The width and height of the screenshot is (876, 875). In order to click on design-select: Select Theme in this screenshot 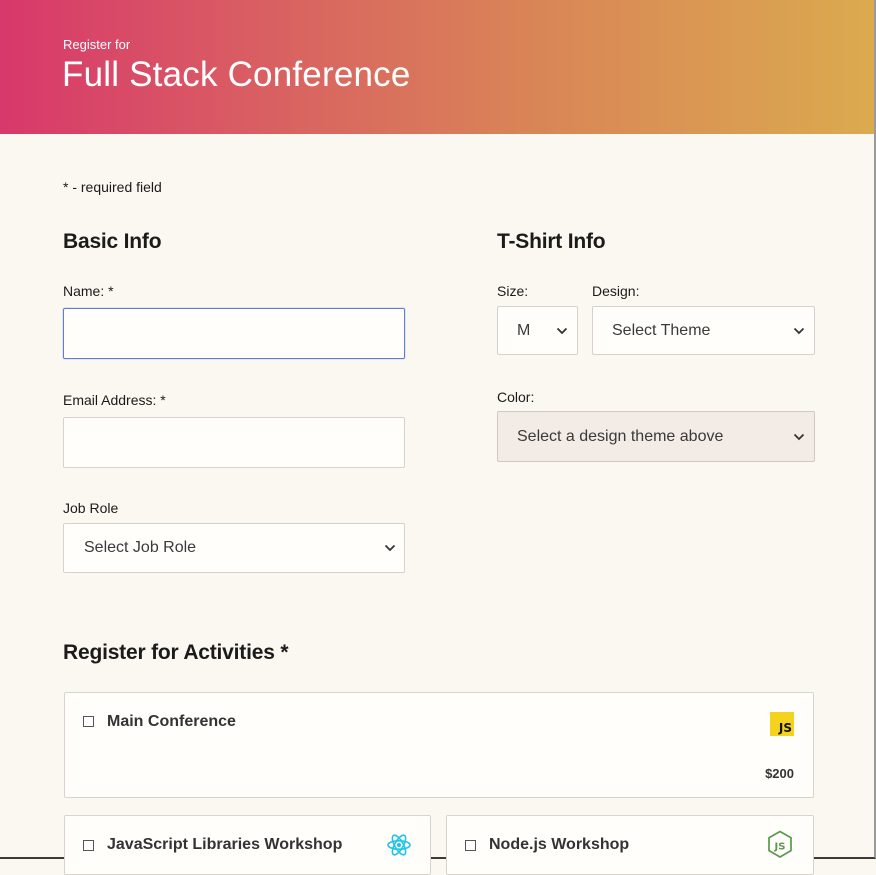, I will do `click(703, 330)`.